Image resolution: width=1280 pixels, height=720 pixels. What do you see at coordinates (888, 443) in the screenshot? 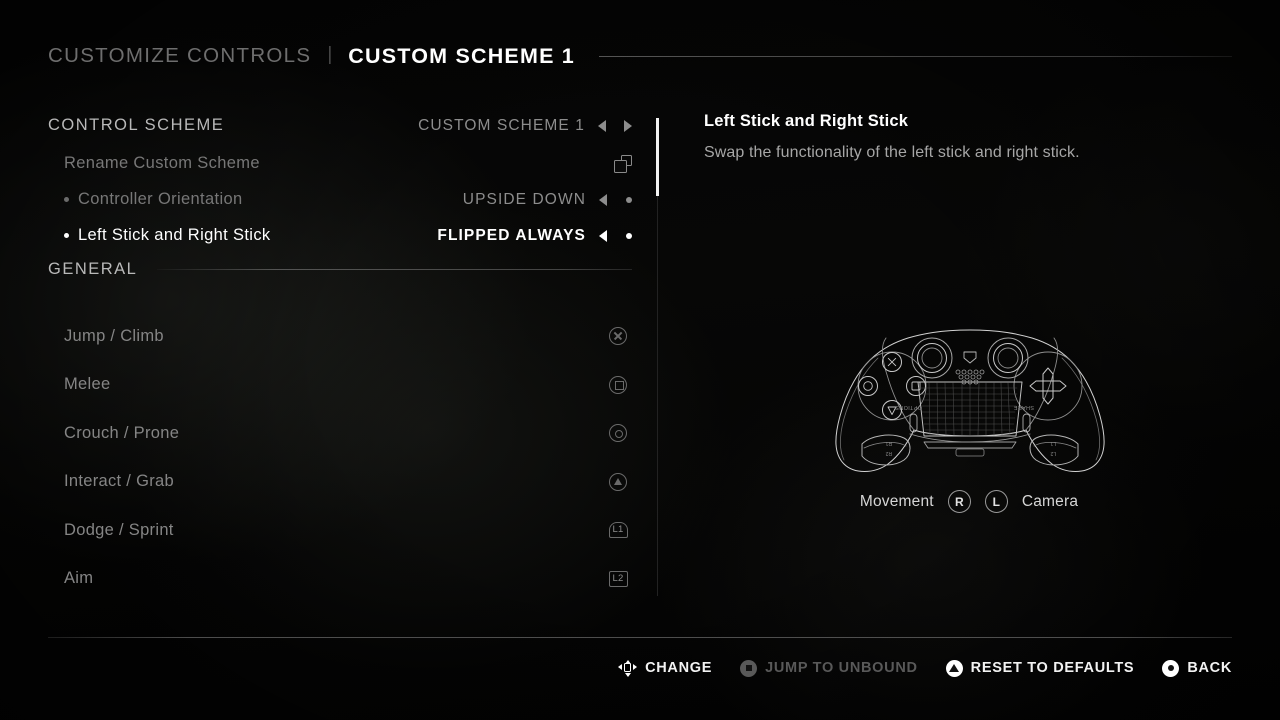
I see `svg-text: R1` at bounding box center [888, 443].